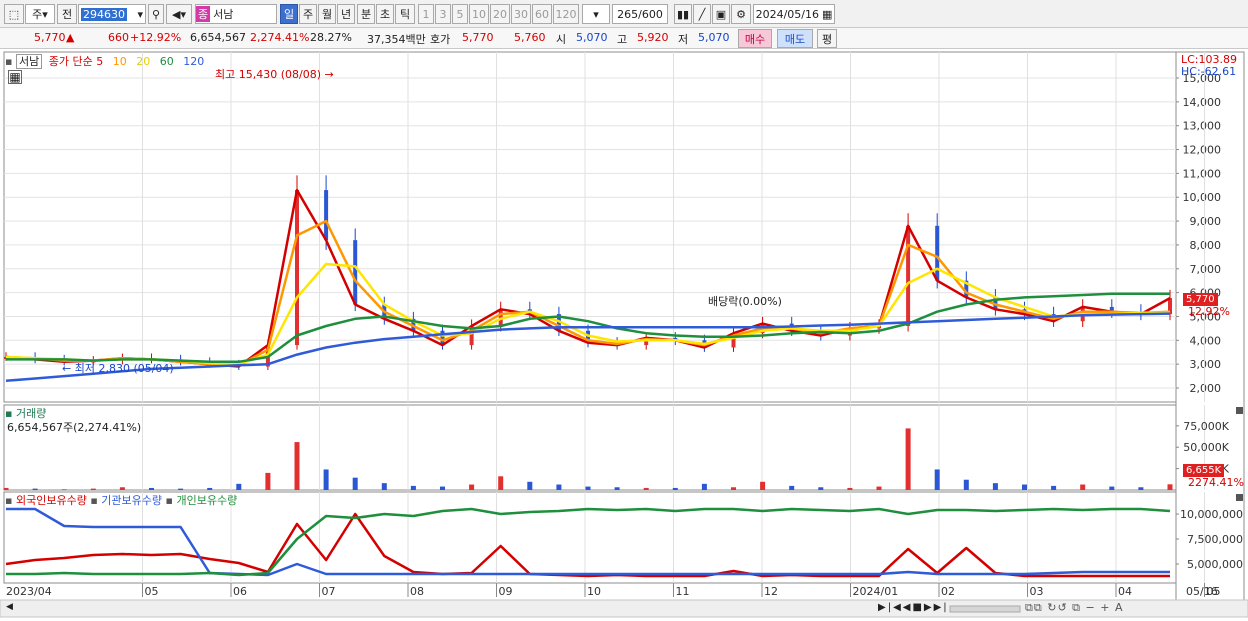 This screenshot has height=621, width=1248. What do you see at coordinates (1034, 607) in the screenshot?
I see `zoom-icon: ⧉⧉` at bounding box center [1034, 607].